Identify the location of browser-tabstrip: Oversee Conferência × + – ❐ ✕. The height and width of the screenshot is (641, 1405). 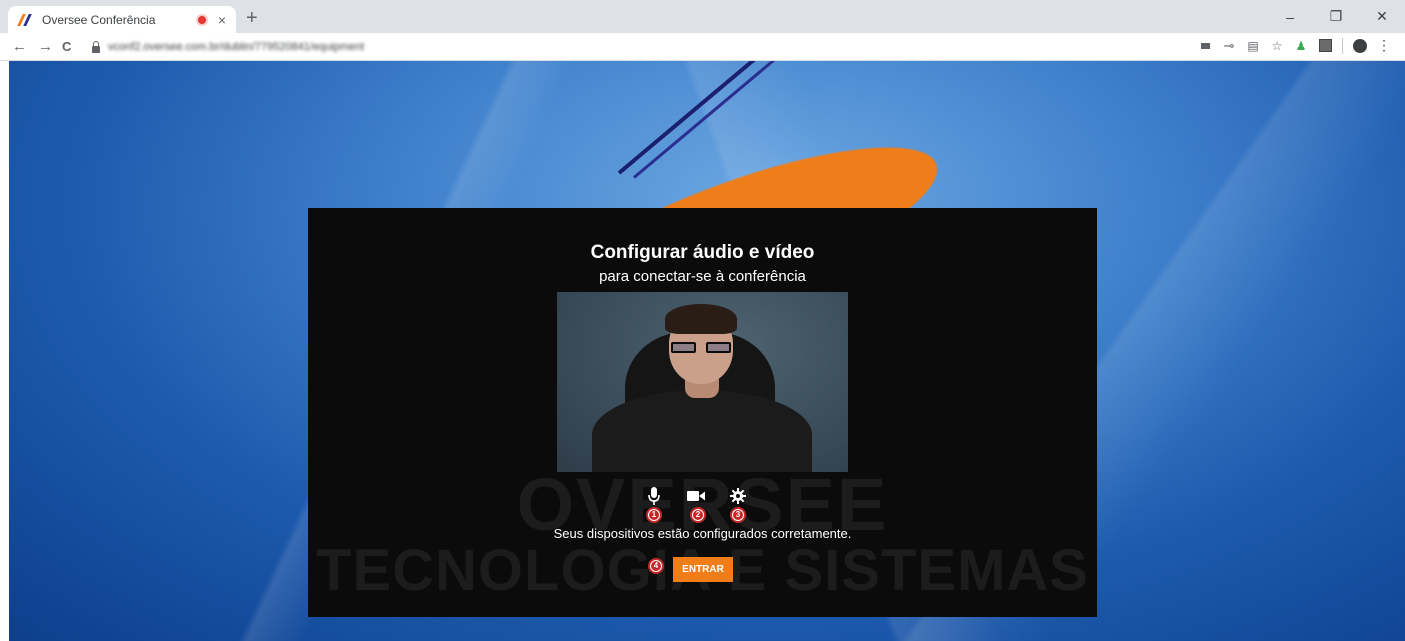
(702, 16).